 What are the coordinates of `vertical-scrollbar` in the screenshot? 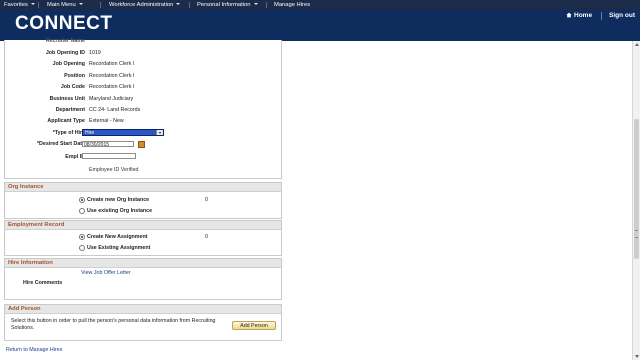 It's located at (636, 200).